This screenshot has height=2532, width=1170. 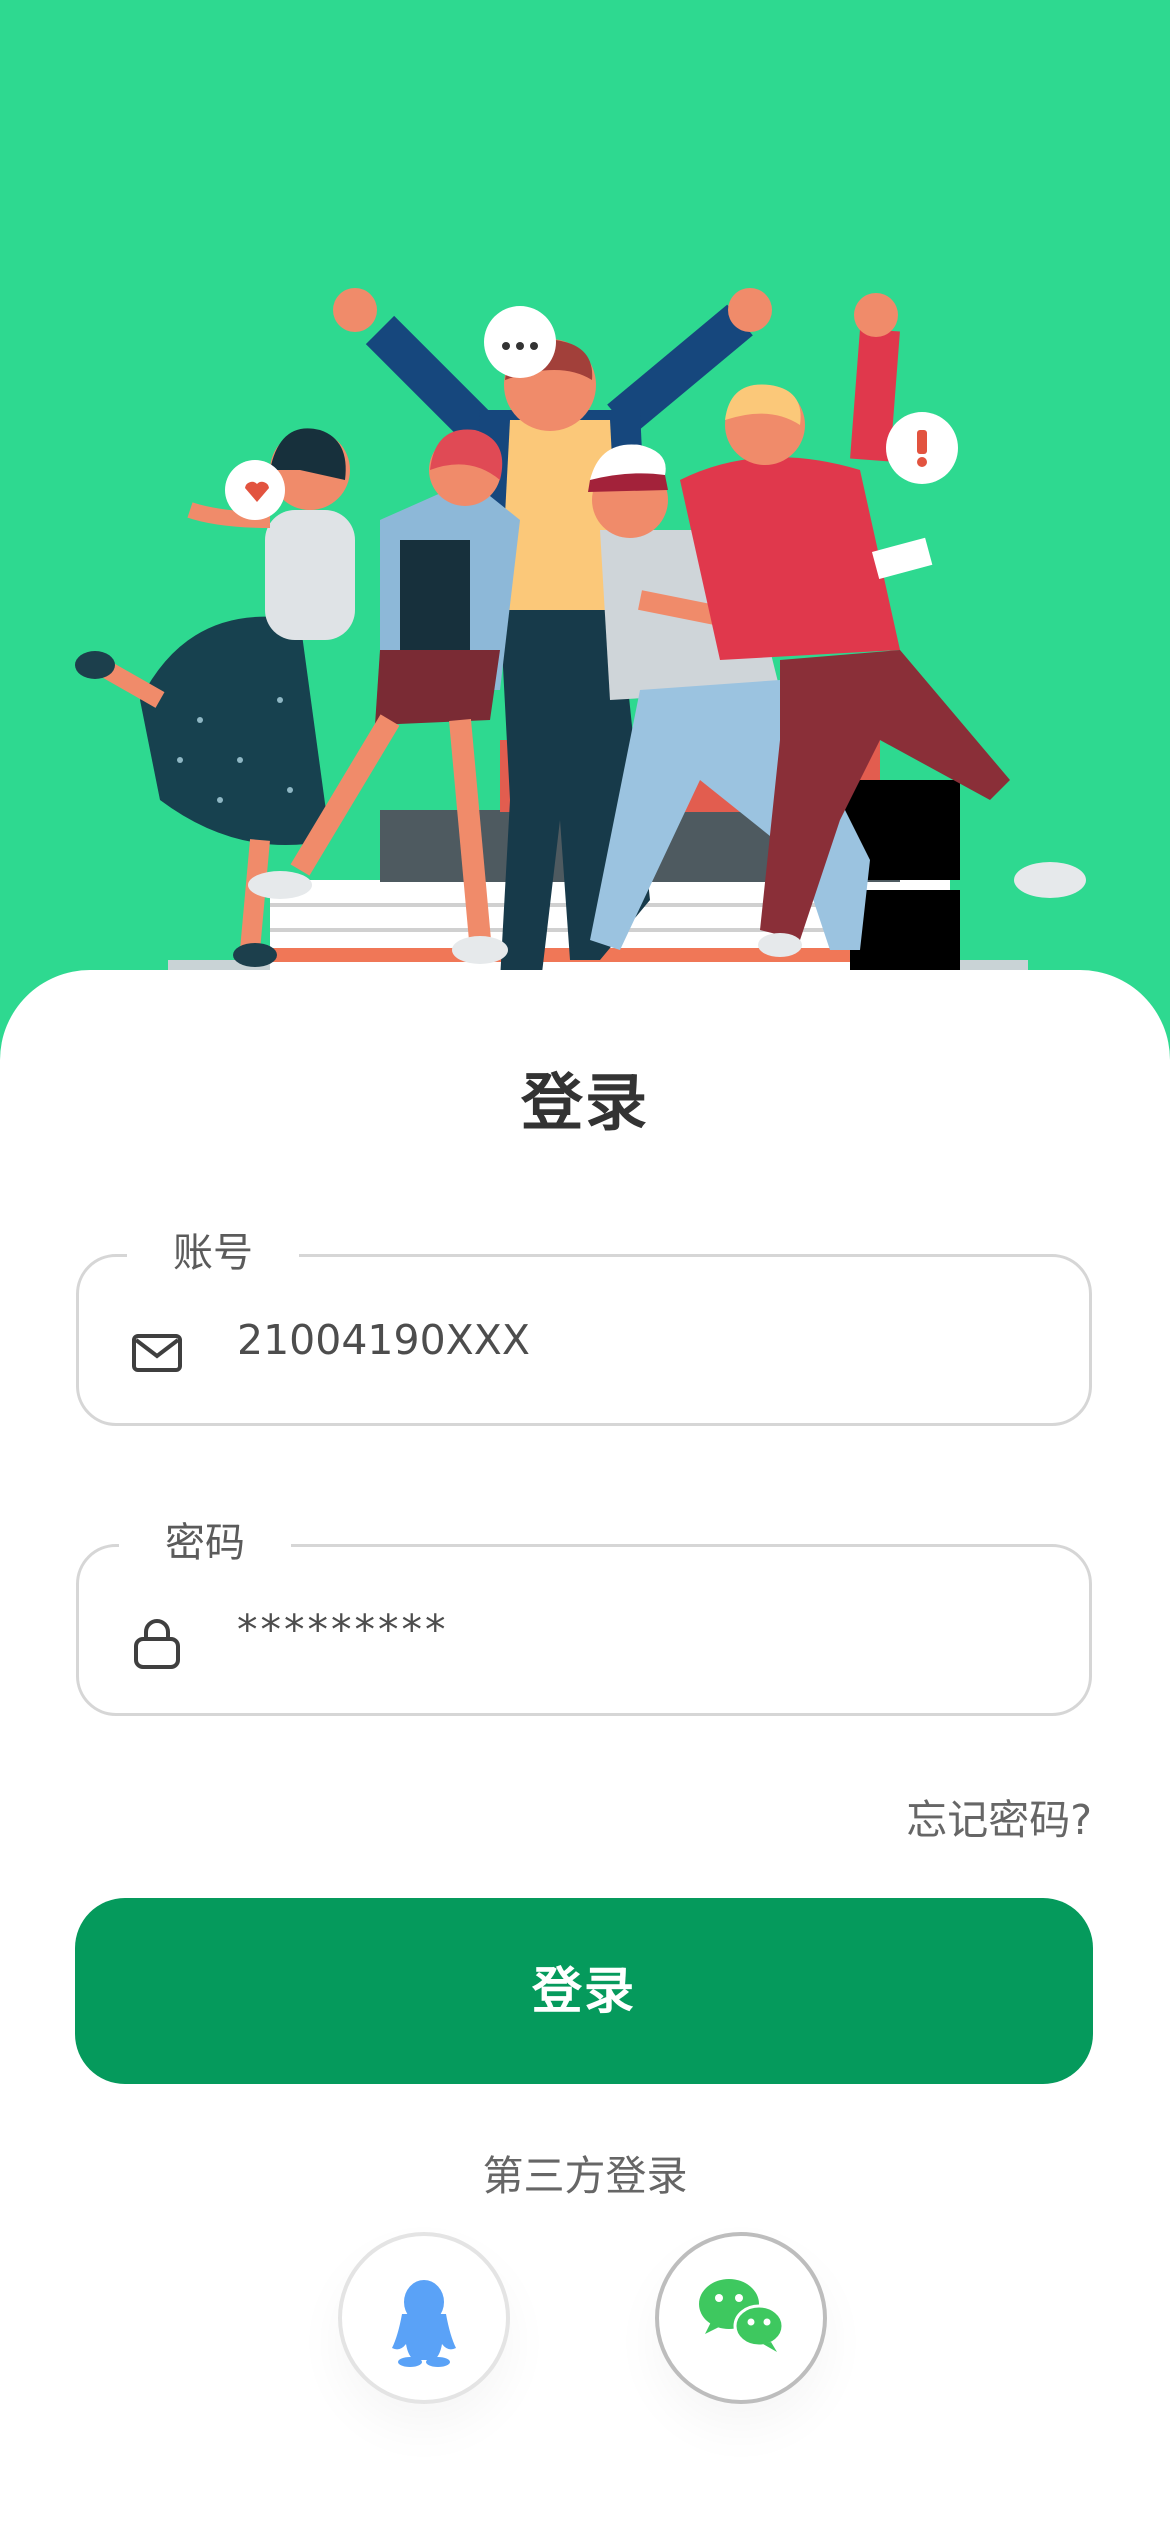 I want to click on password-field: 密码 *********, so click(x=584, y=1615).